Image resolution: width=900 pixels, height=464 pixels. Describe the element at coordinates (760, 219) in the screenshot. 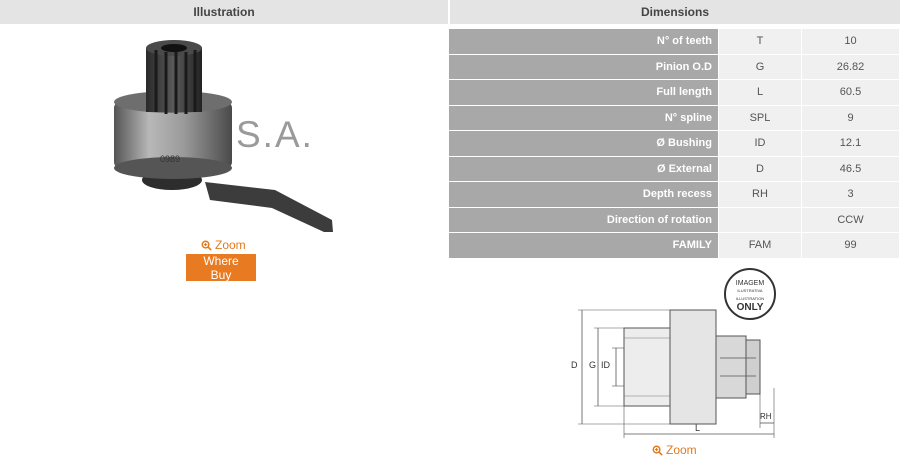

I see `dim-symbol` at that location.